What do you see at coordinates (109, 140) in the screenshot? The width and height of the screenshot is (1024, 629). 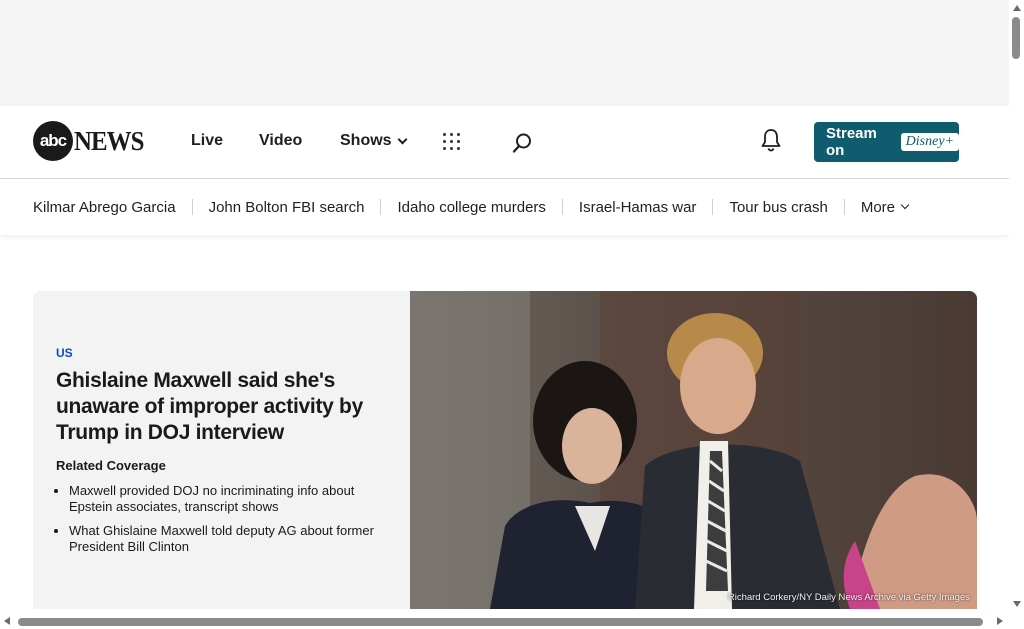 I see `logo-word: NEWS` at bounding box center [109, 140].